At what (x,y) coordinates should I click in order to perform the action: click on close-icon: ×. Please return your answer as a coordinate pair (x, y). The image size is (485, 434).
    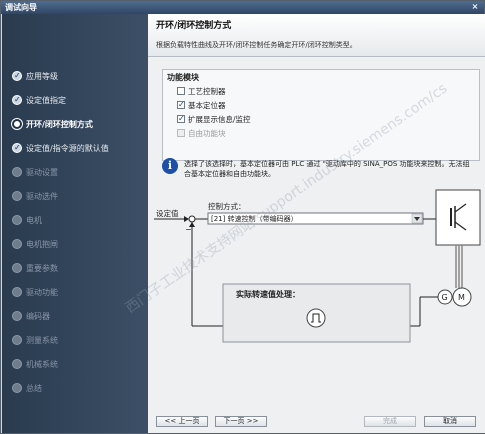
    Looking at the image, I should click on (475, 7).